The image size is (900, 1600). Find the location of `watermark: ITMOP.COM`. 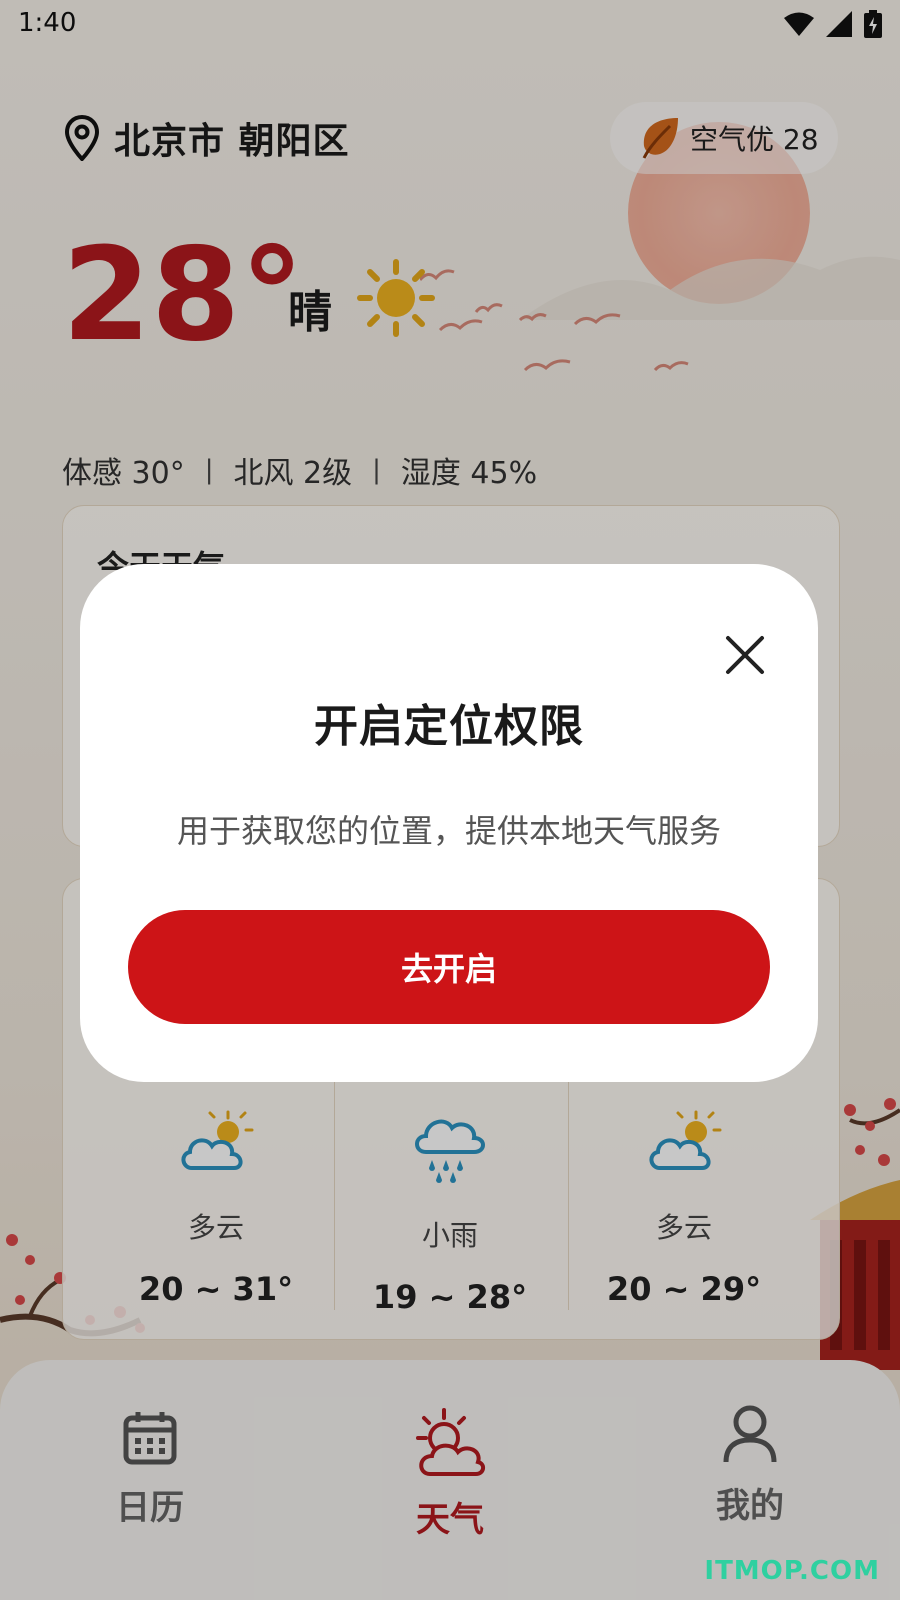

watermark: ITMOP.COM is located at coordinates (792, 1571).